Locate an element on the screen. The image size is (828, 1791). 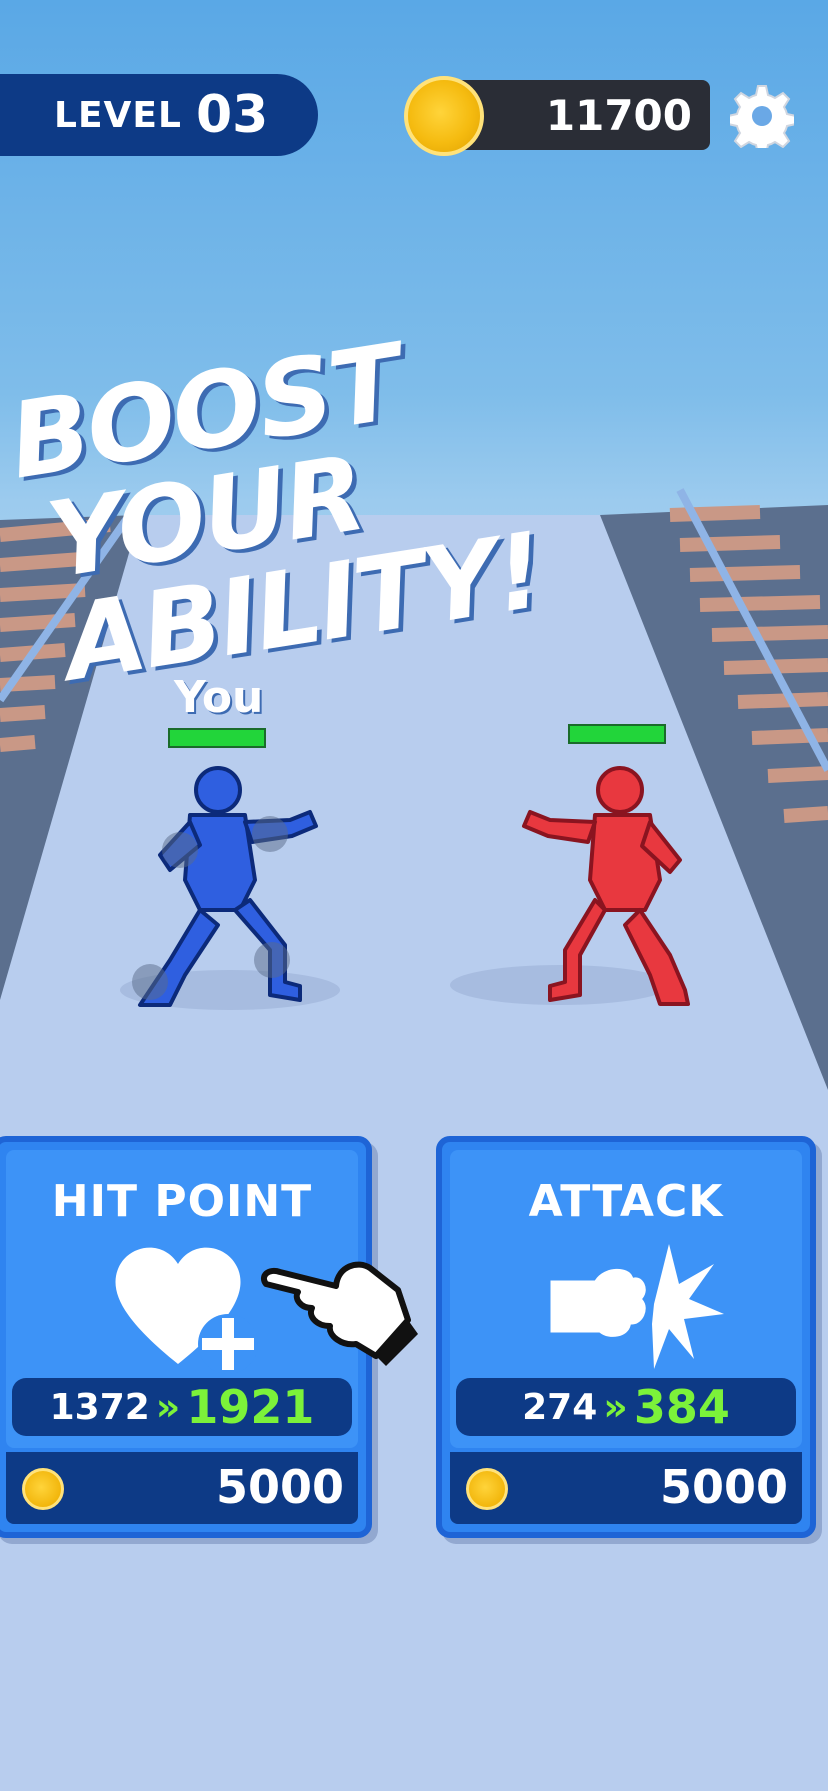
pointing-hand-icon is located at coordinates (339, 1313).